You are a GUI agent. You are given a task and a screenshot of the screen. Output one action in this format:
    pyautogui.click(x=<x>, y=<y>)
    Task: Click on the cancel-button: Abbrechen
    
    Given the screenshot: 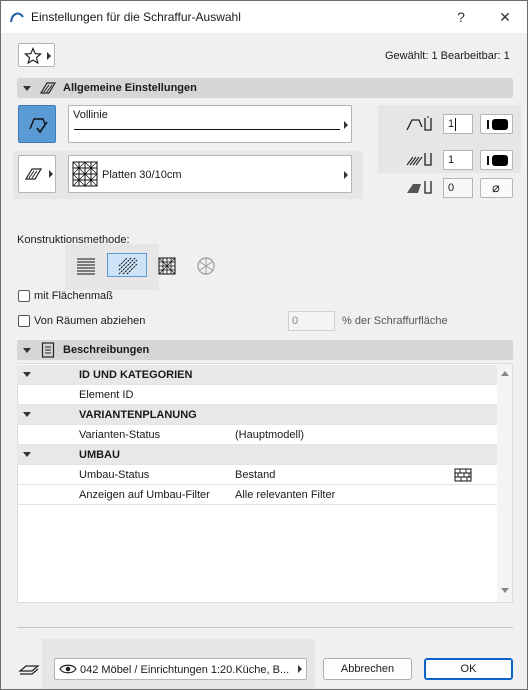 What is the action you would take?
    pyautogui.click(x=367, y=669)
    